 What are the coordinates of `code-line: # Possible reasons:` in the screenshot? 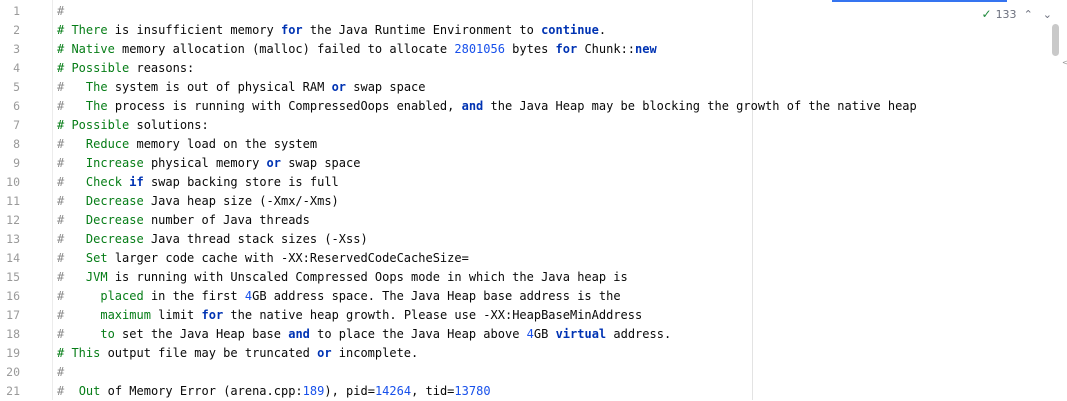 It's located at (125, 68).